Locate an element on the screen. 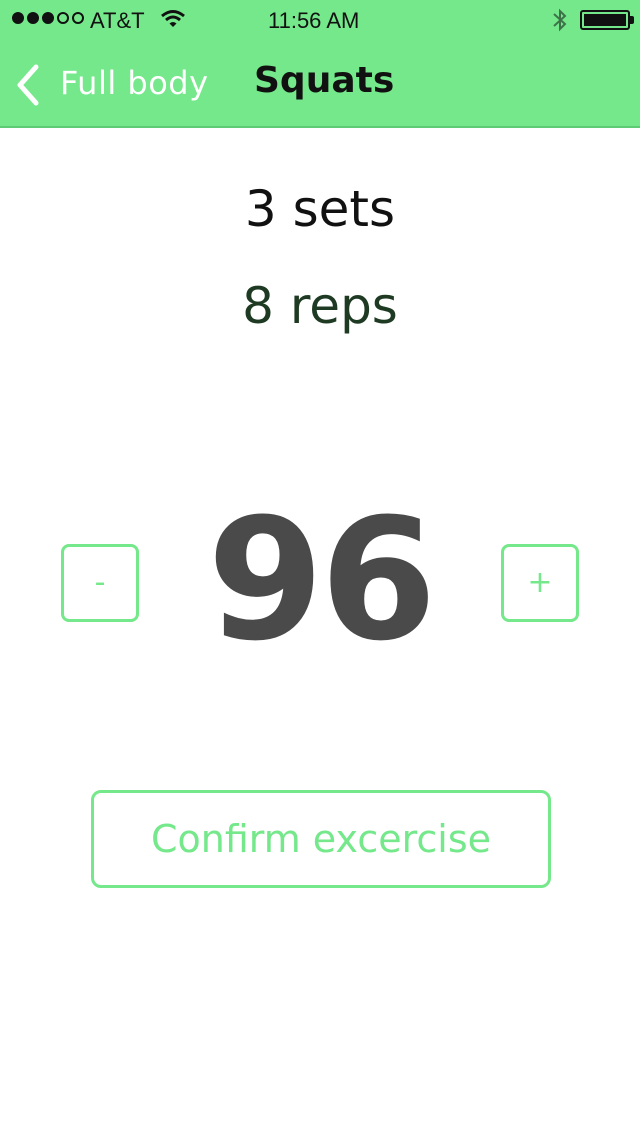 The width and height of the screenshot is (640, 1136). confirm-exercise-button: Confirm excercise is located at coordinates (321, 839).